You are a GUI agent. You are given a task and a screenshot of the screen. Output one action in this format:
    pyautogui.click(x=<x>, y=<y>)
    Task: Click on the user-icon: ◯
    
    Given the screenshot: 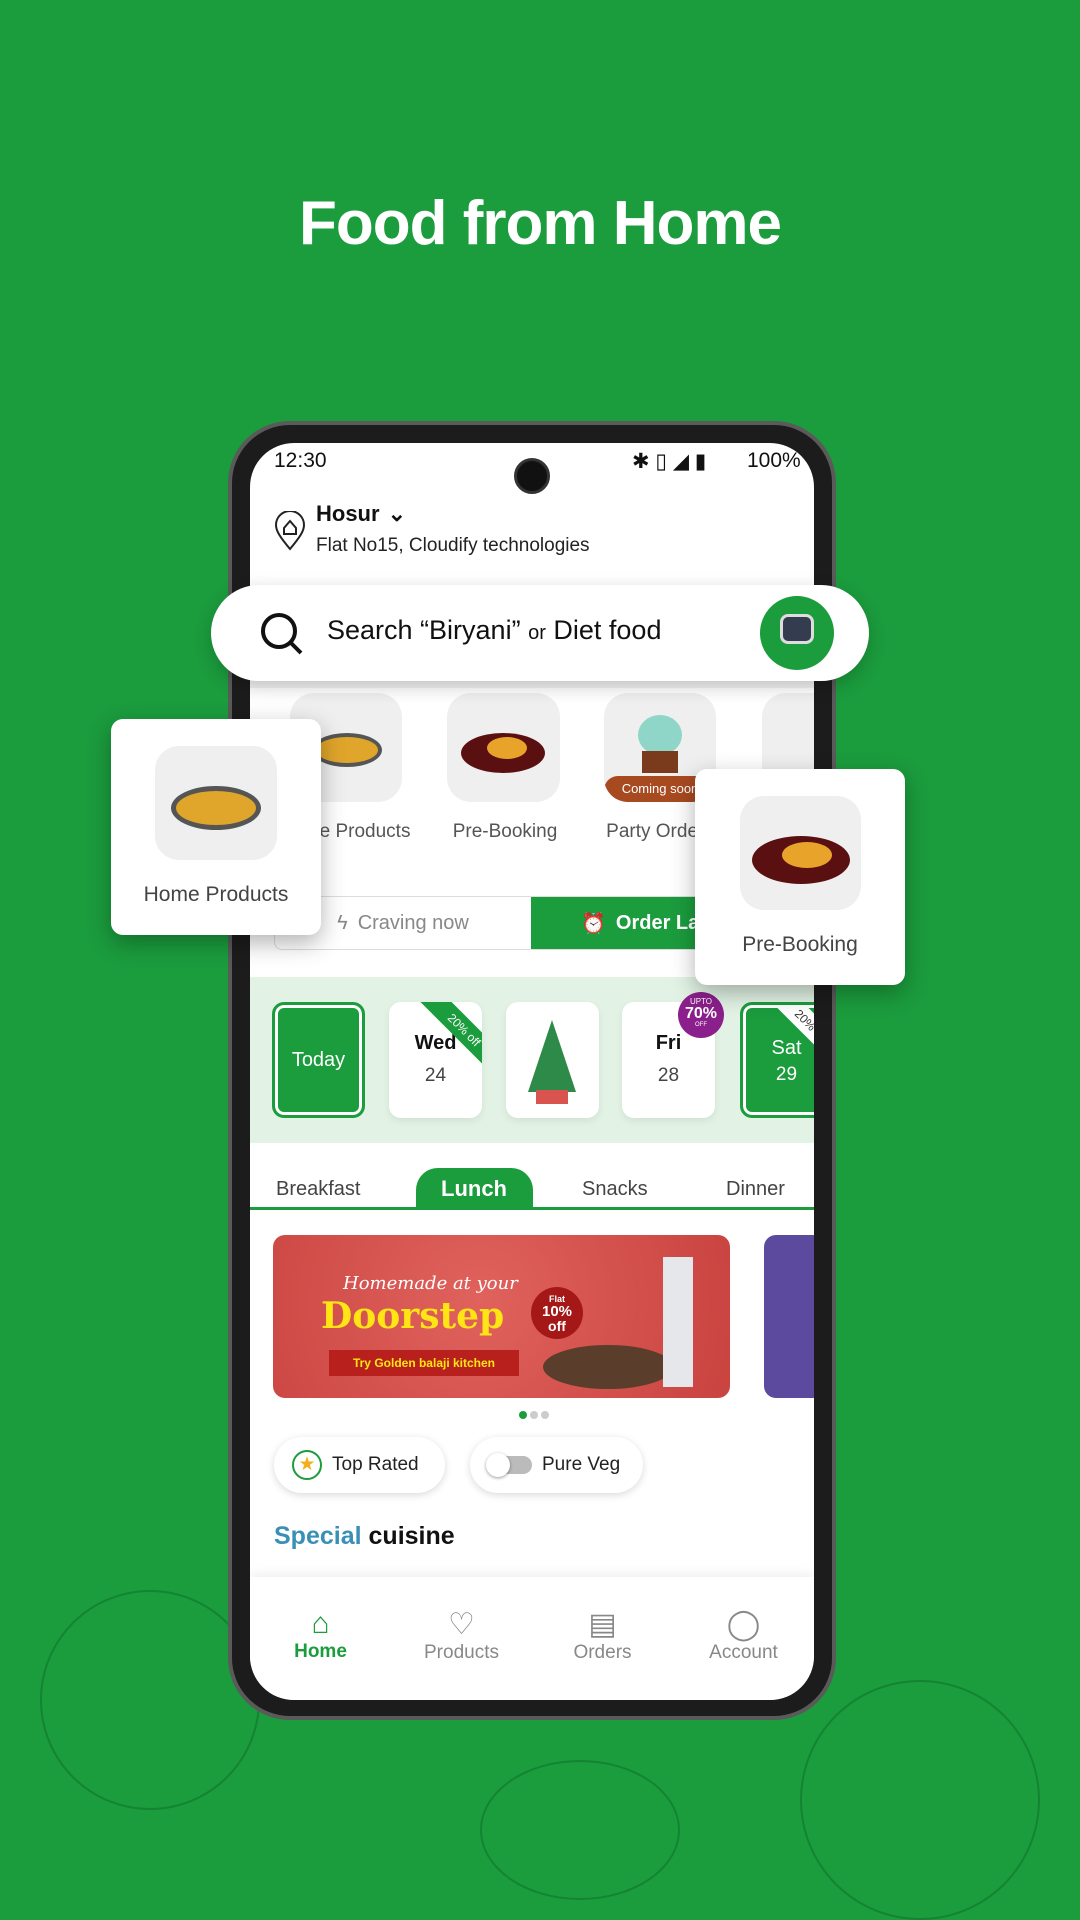 What is the action you would take?
    pyautogui.click(x=743, y=1624)
    